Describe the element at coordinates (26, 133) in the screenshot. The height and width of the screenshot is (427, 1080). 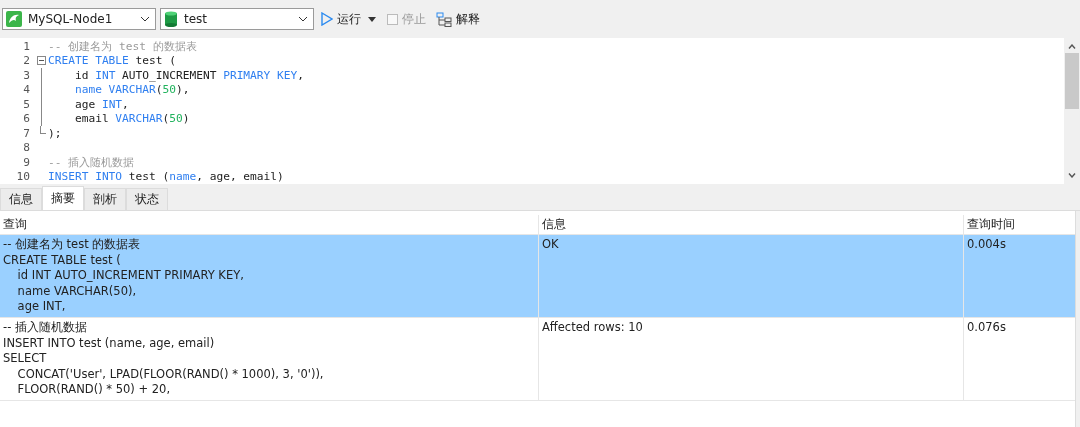
I see `line-number: 7` at that location.